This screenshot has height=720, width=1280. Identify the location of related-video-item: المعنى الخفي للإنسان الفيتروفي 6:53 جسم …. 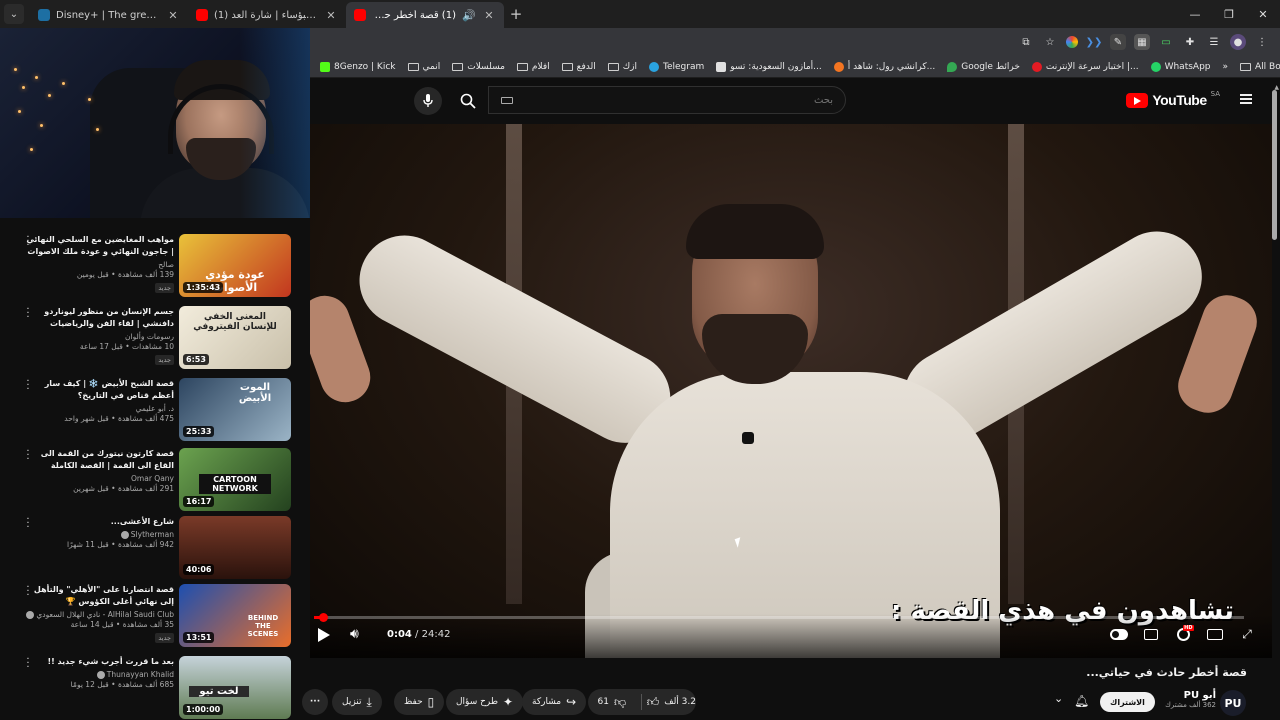
(155, 338).